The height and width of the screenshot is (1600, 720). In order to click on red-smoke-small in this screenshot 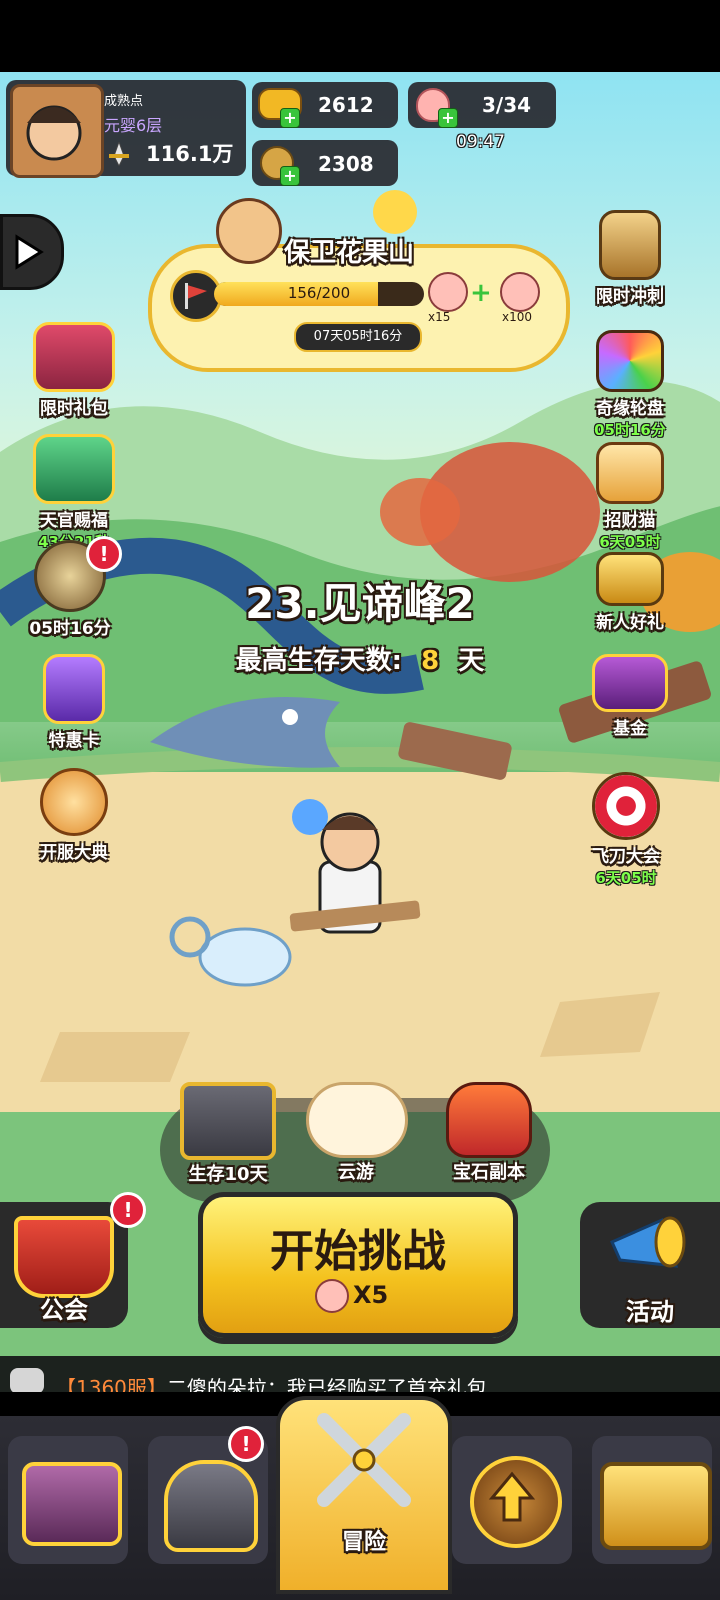, I will do `click(420, 512)`.